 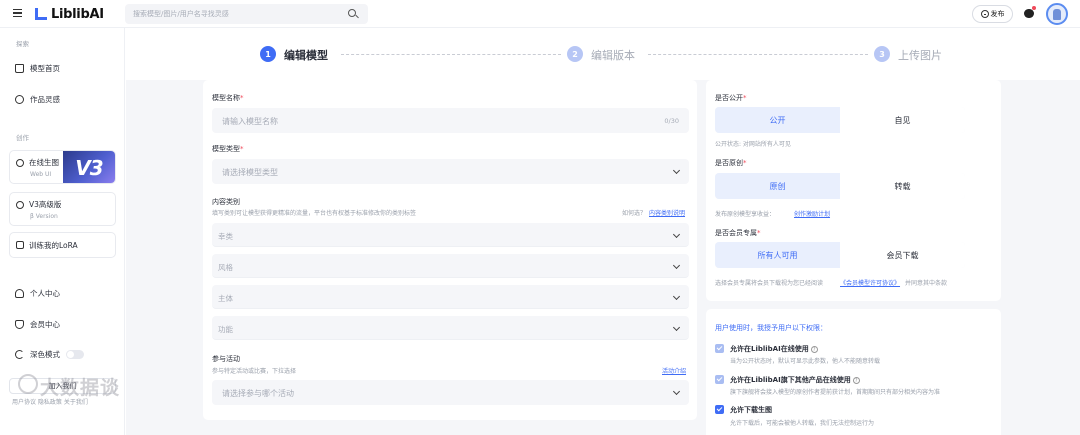 I want to click on model-name-placeholder: 请输入模型名称, so click(x=250, y=121).